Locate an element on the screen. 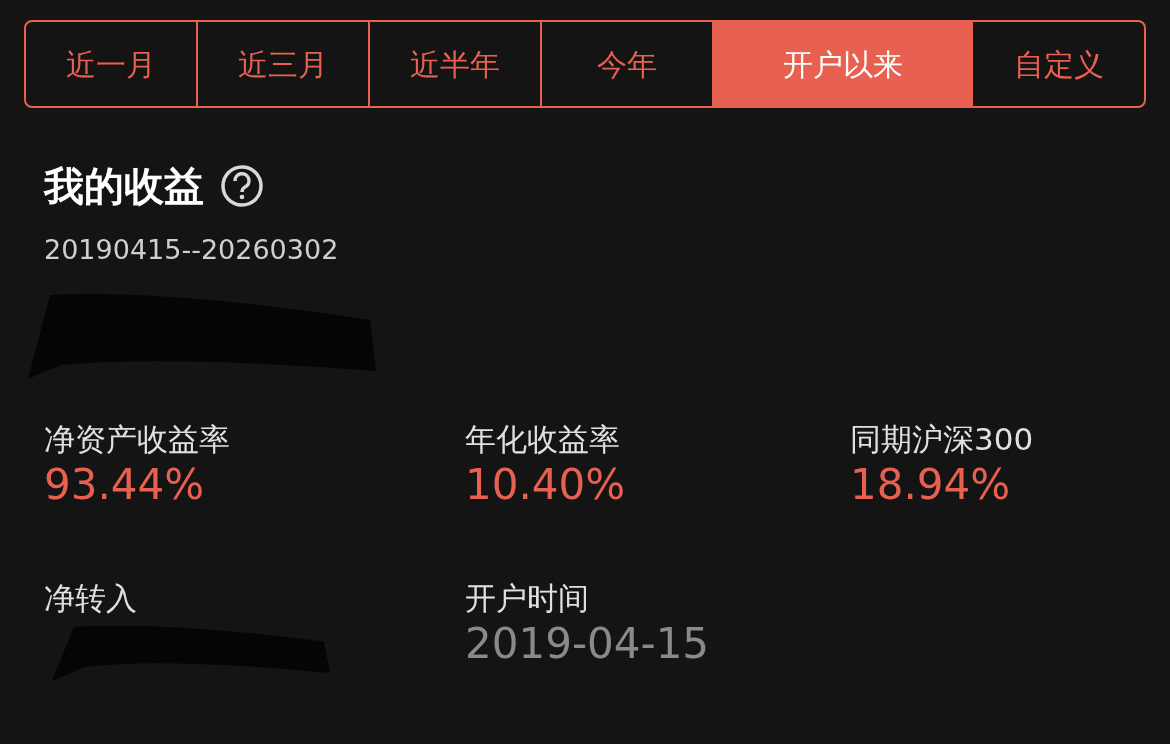 This screenshot has width=1170, height=744. date-range: 20190415--20260302 is located at coordinates (191, 249).